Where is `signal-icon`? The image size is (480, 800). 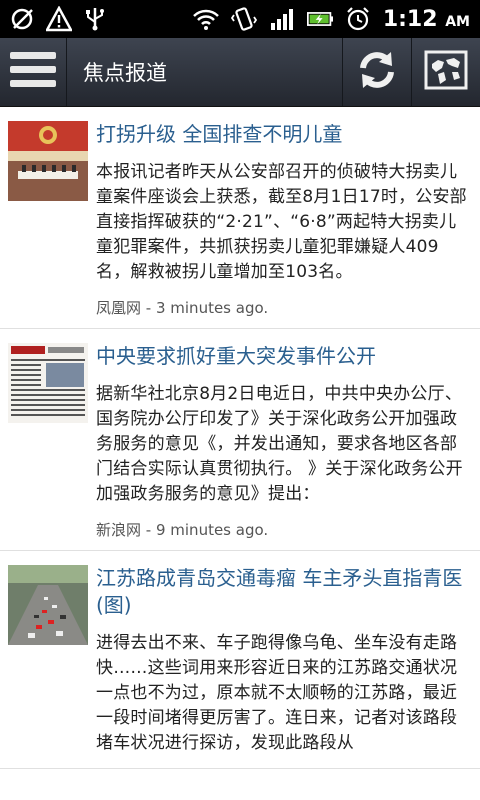
signal-icon is located at coordinates (282, 19).